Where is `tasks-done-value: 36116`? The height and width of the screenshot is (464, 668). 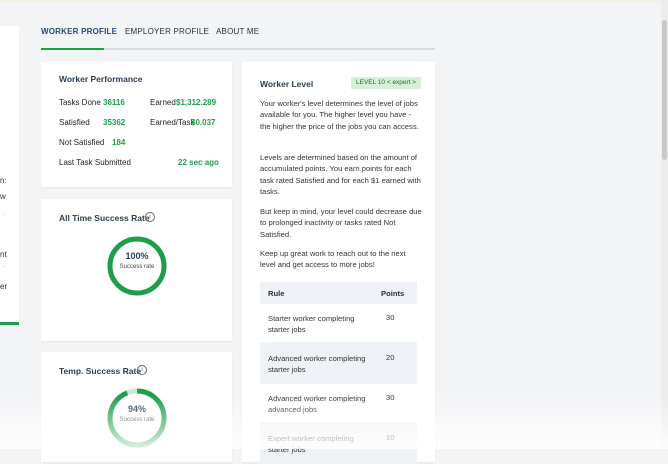
tasks-done-value: 36116 is located at coordinates (114, 102).